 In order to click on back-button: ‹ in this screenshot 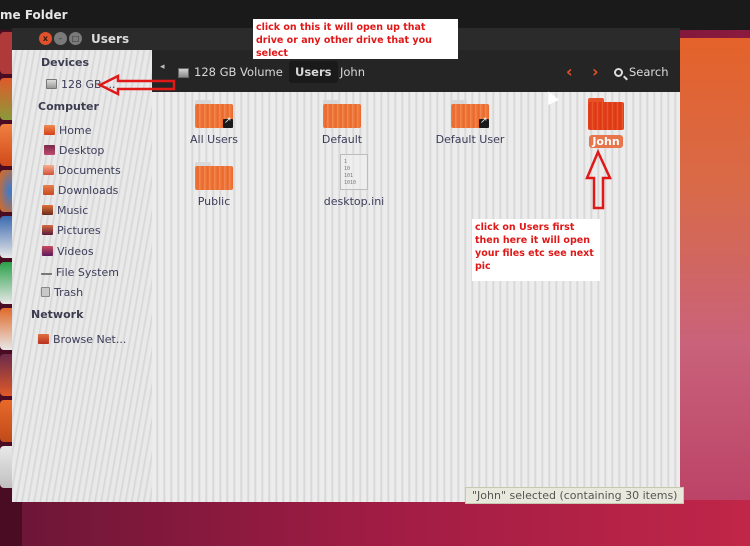, I will do `click(569, 71)`.